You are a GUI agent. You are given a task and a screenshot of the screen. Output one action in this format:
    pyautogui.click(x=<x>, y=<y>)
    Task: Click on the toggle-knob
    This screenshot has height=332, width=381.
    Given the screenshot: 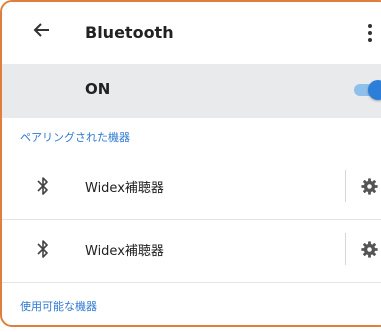 What is the action you would take?
    pyautogui.click(x=374, y=90)
    